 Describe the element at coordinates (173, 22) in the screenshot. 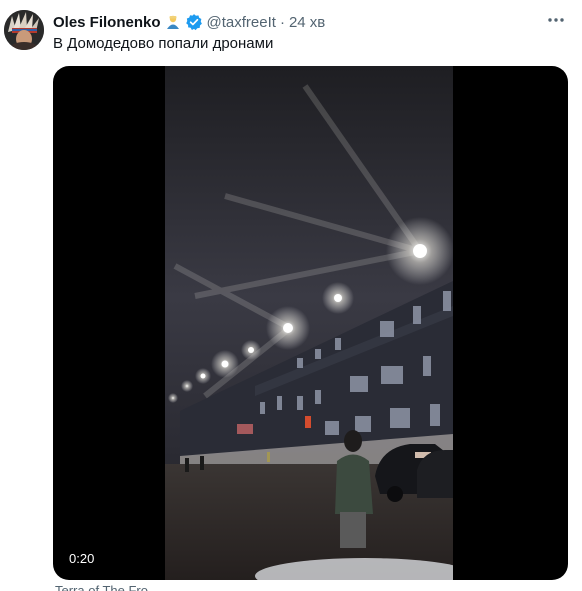

I see `person-emoji-icon` at that location.